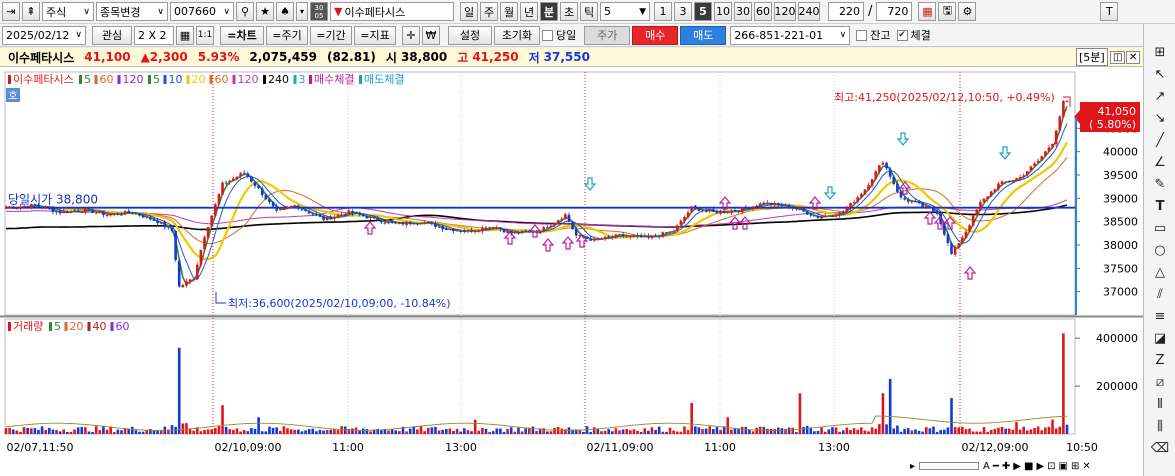 The width and height of the screenshot is (1175, 476). What do you see at coordinates (549, 11) in the screenshot?
I see `period-tab: 분` at bounding box center [549, 11].